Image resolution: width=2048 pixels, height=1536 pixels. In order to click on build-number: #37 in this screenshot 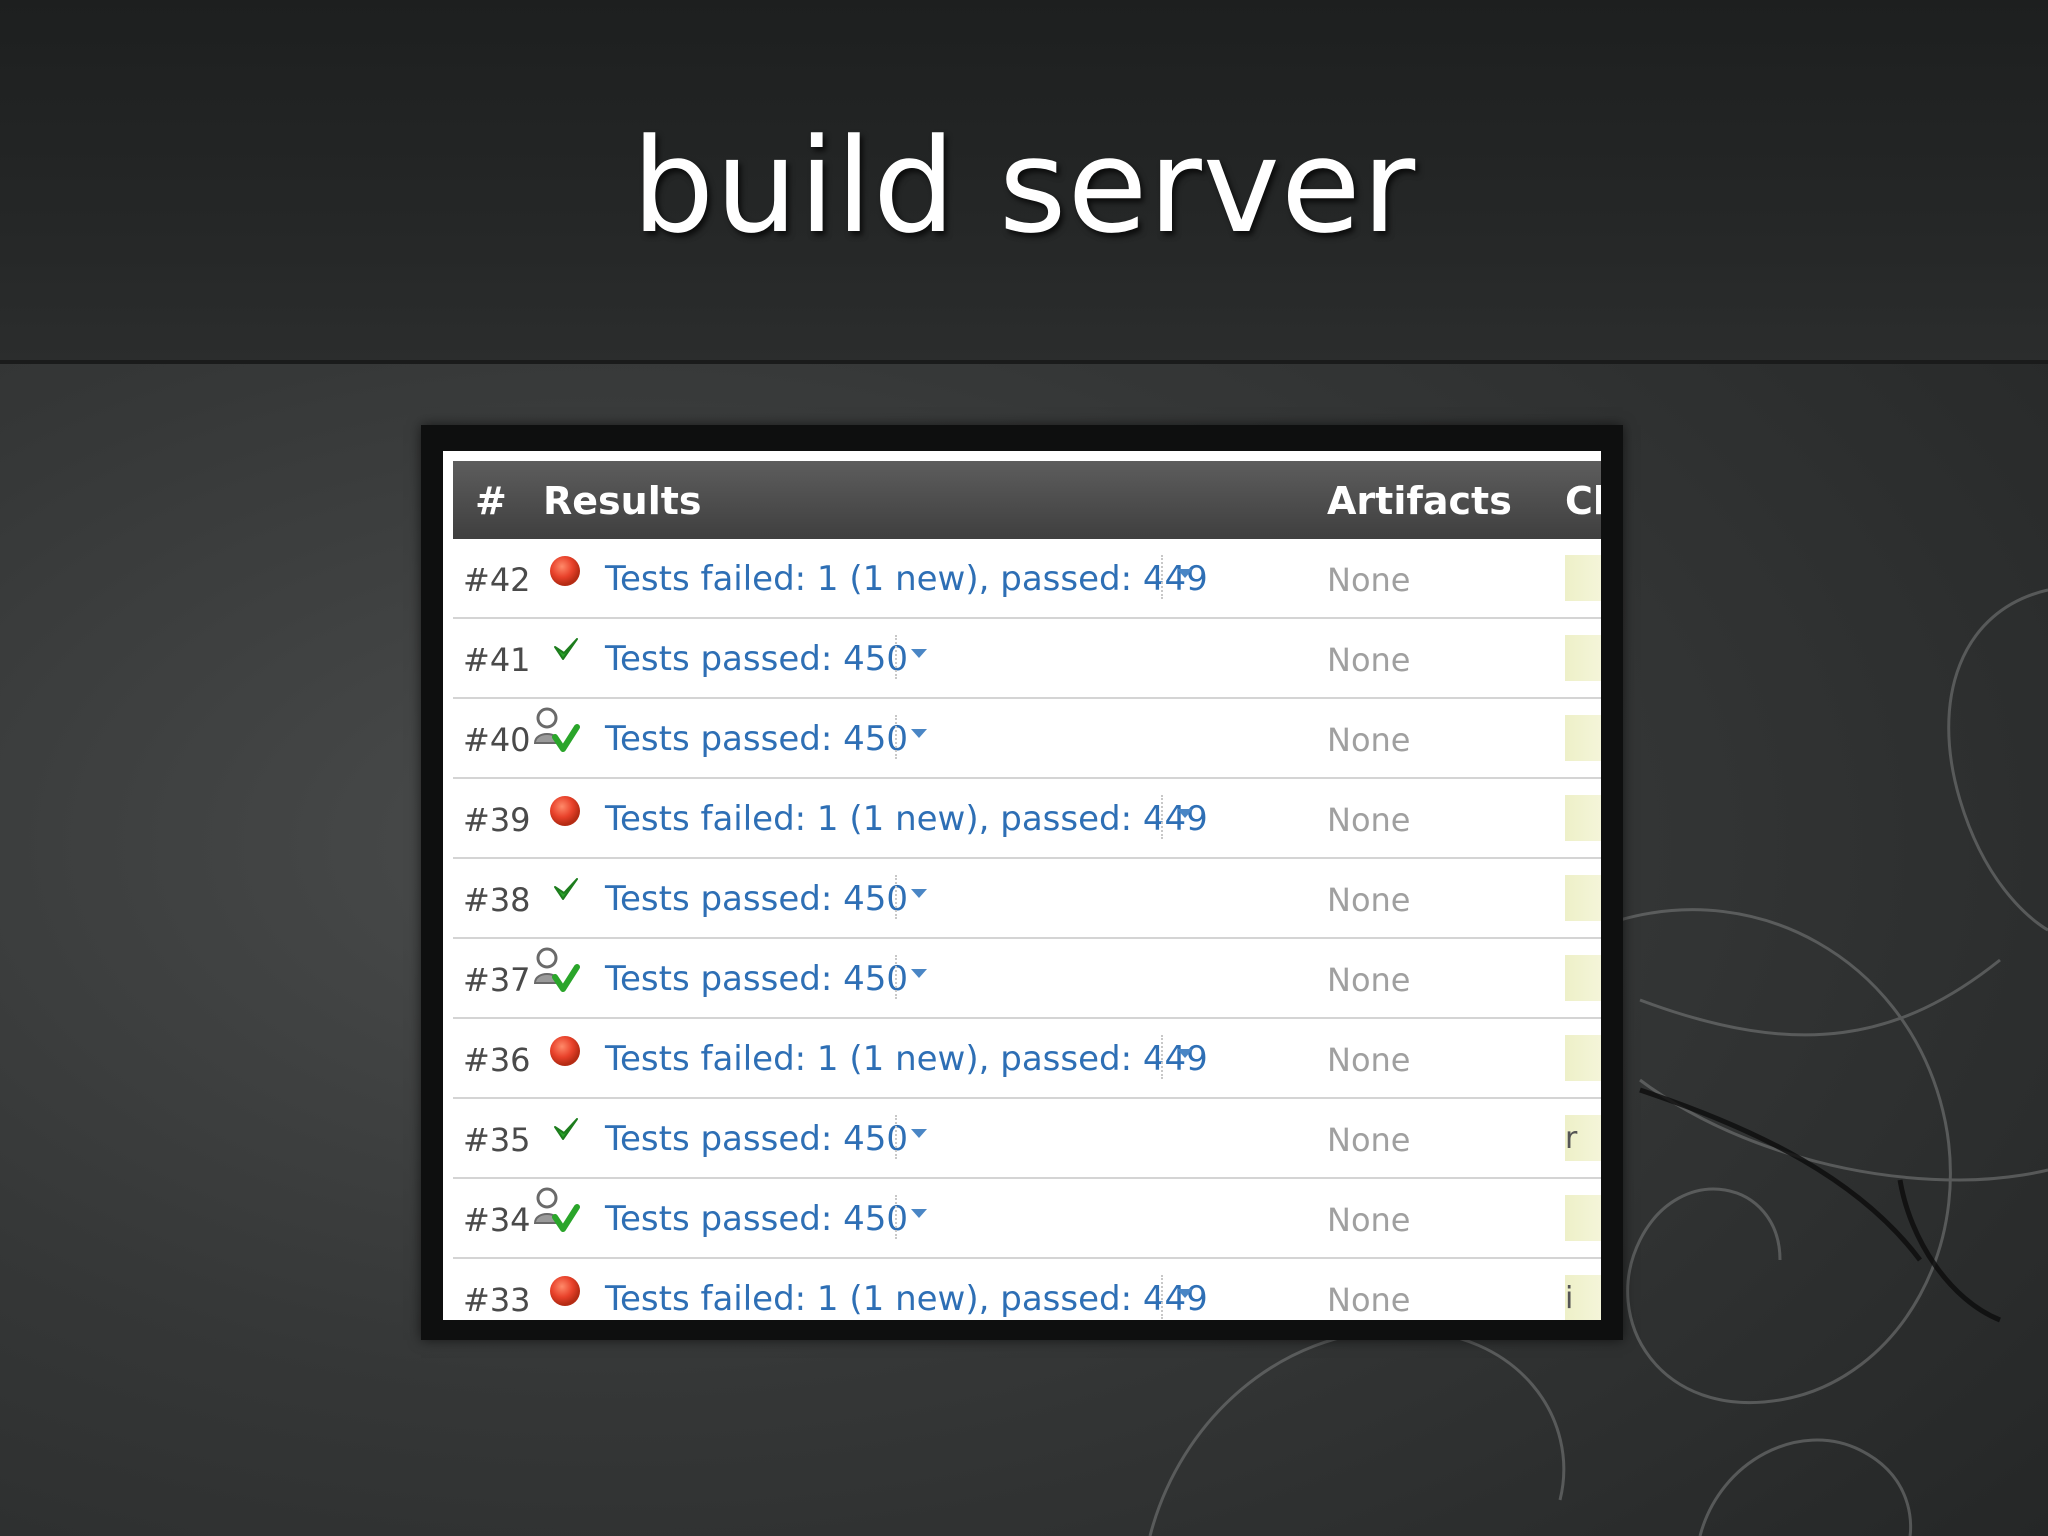, I will do `click(497, 980)`.